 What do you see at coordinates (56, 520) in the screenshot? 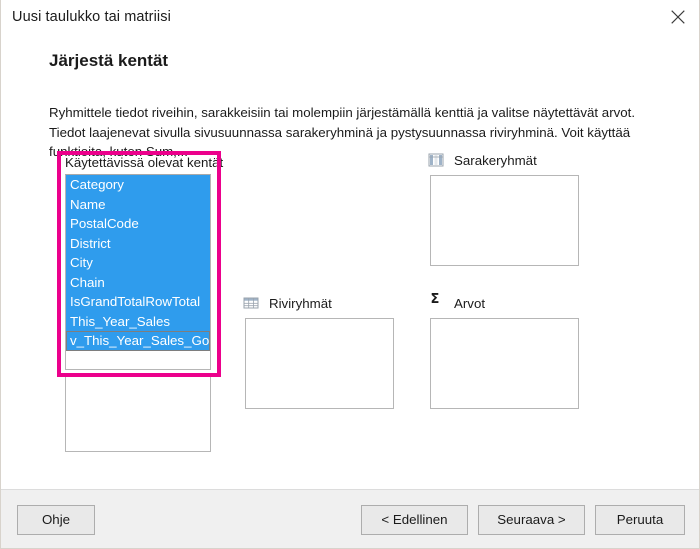
I see `help-button: Ohje` at bounding box center [56, 520].